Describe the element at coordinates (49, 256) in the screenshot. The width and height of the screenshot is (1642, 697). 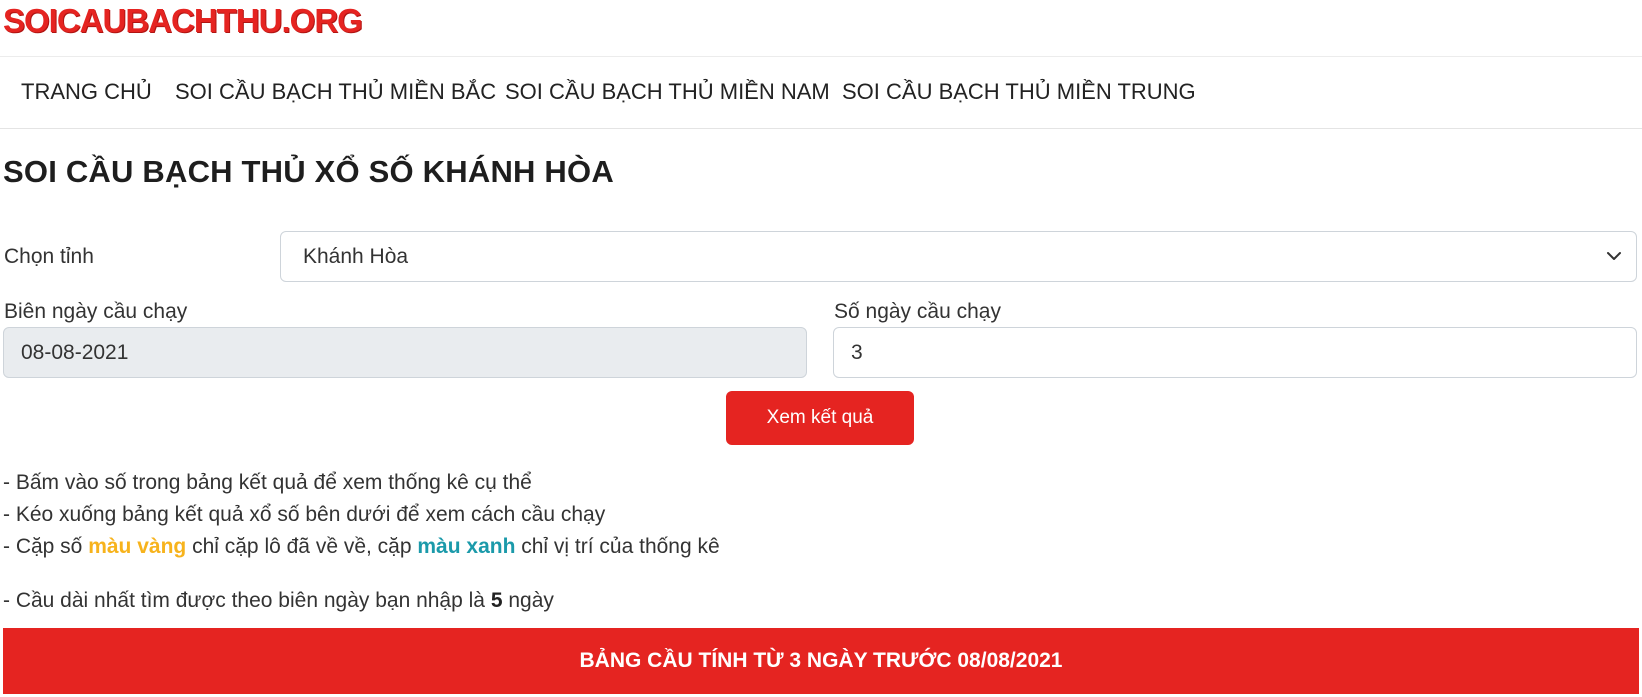
I see `province-label: Chọn tỉnh` at that location.